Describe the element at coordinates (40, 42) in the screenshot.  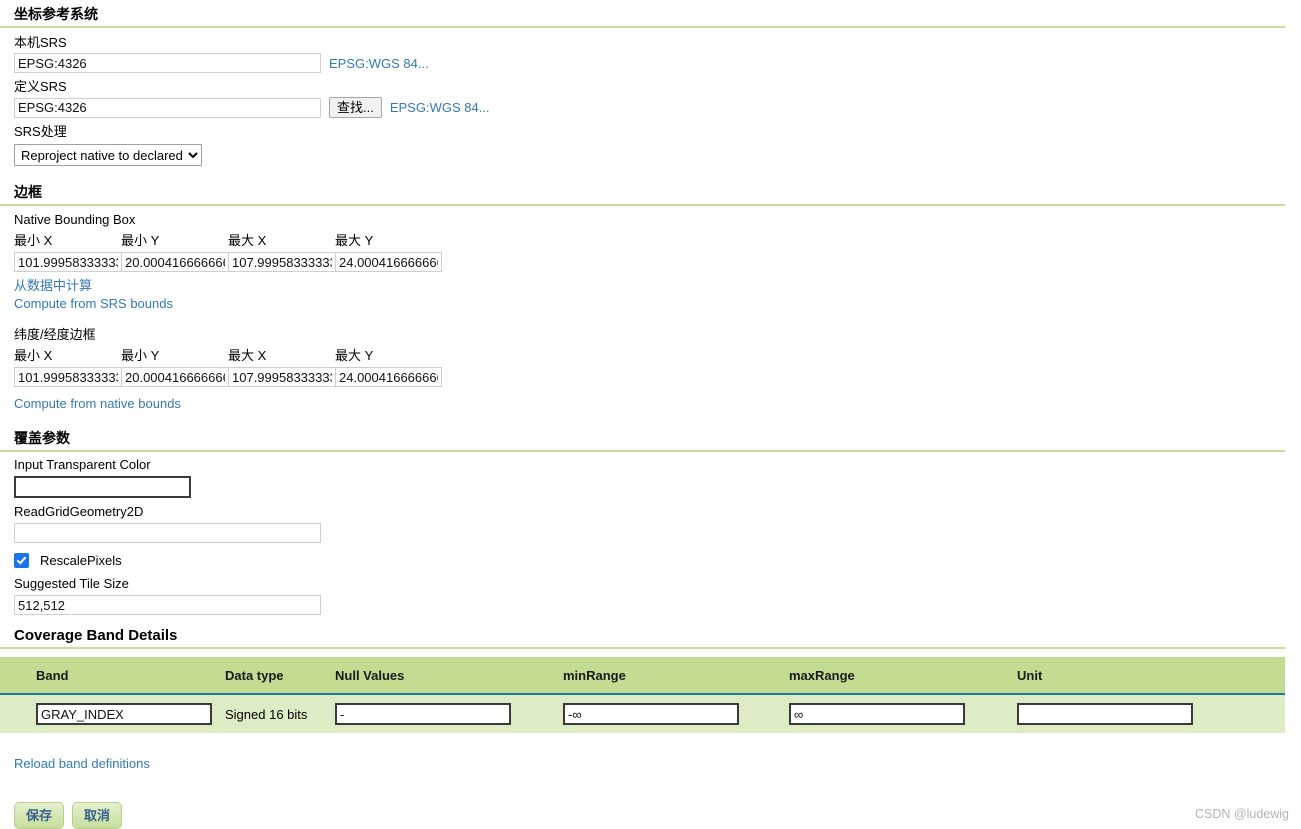
I see `native-srs-label: 本机SRS` at that location.